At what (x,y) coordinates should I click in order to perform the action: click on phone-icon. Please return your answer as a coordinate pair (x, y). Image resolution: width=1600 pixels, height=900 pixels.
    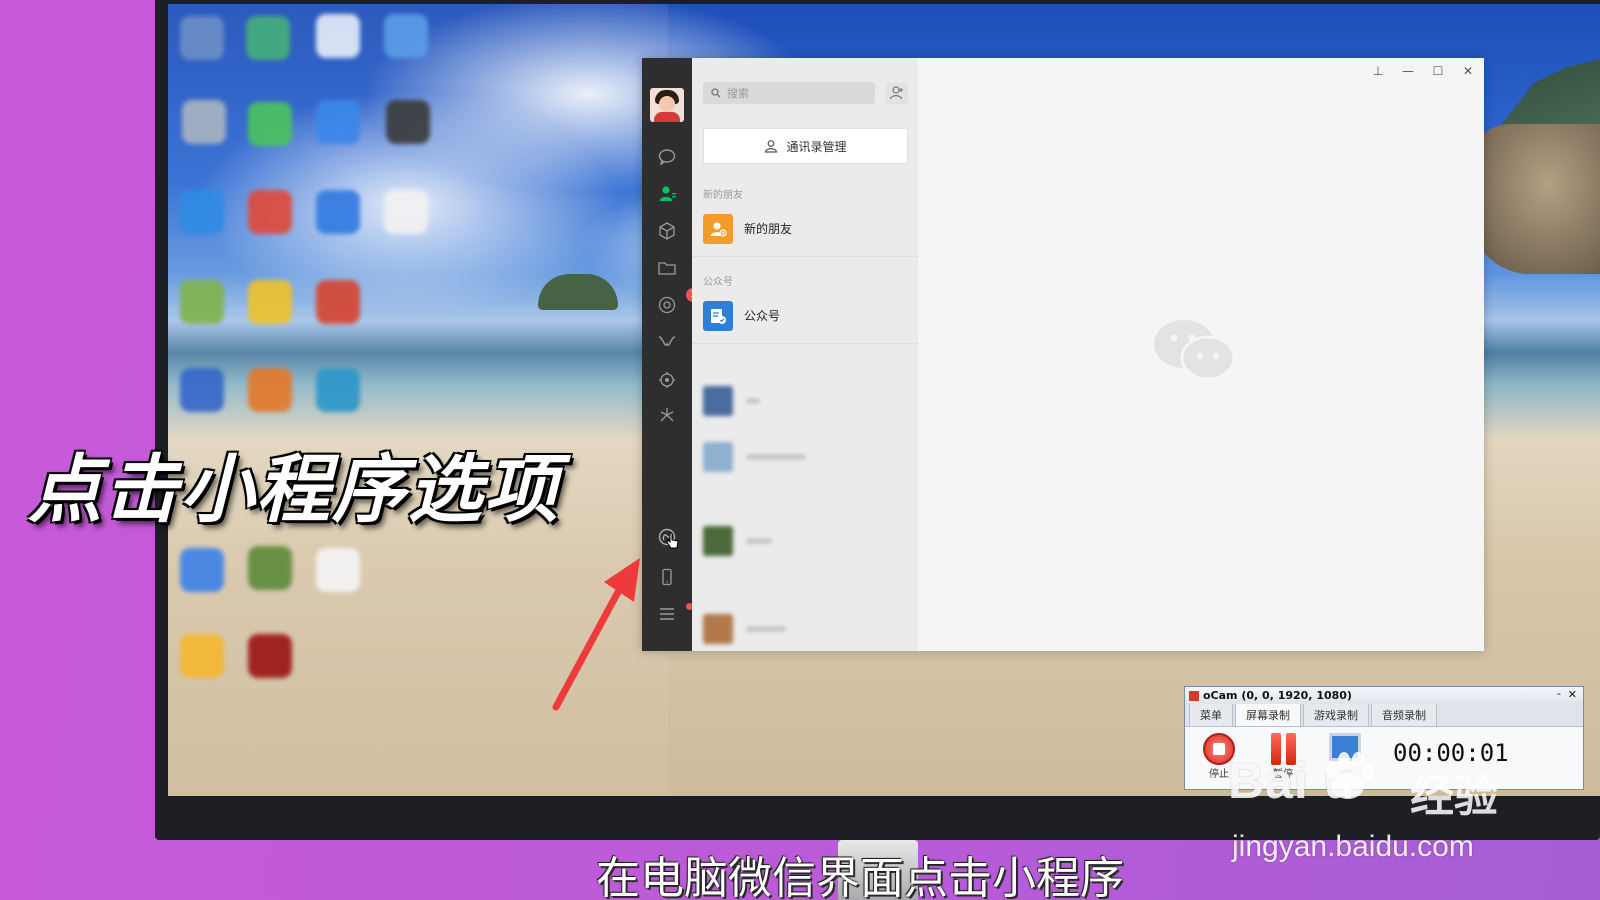
    Looking at the image, I should click on (667, 577).